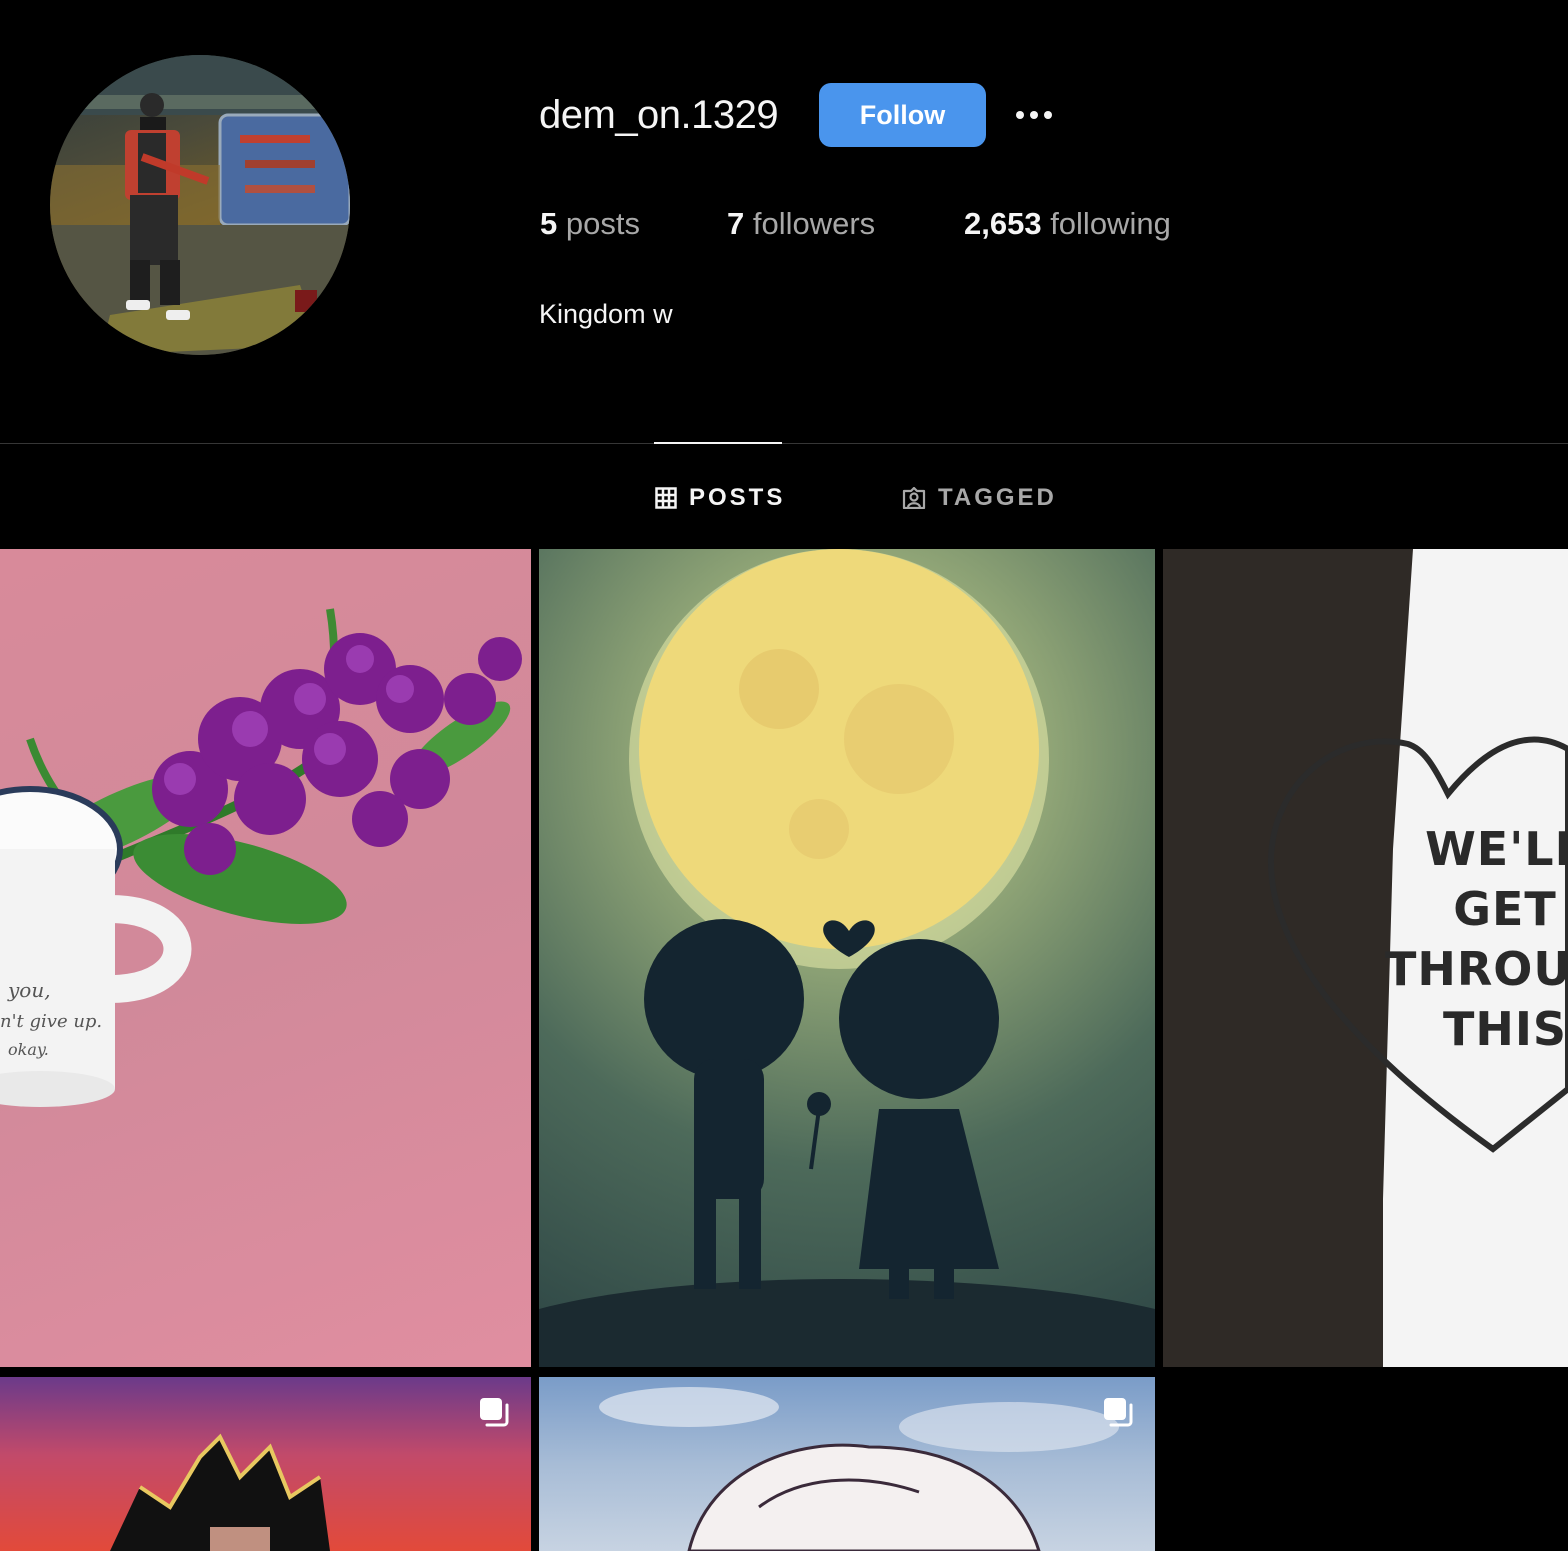  Describe the element at coordinates (261, 857) in the screenshot. I see `post-1-image: you, n't give up. okay.` at that location.